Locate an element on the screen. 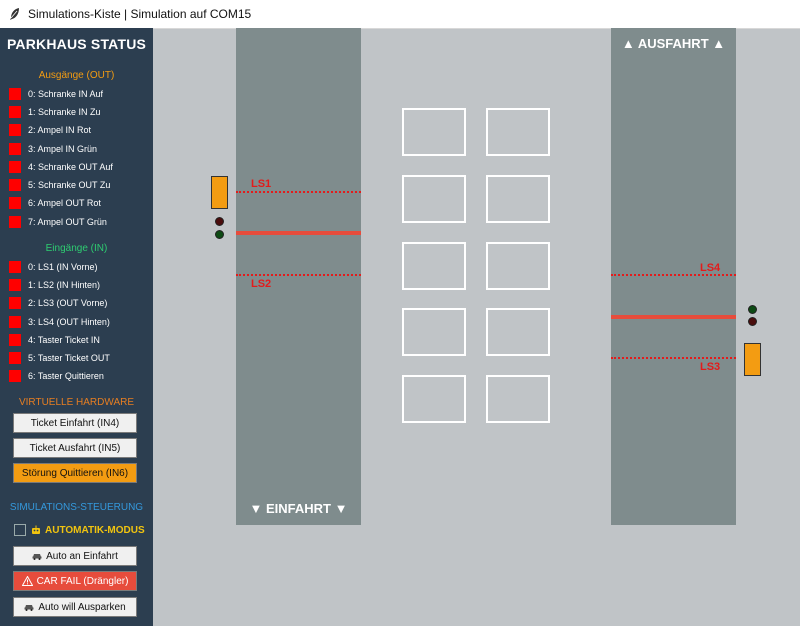 This screenshot has height=626, width=800. title-bar: Simulations-Kiste | Simulation auf COM15 is located at coordinates (400, 14).